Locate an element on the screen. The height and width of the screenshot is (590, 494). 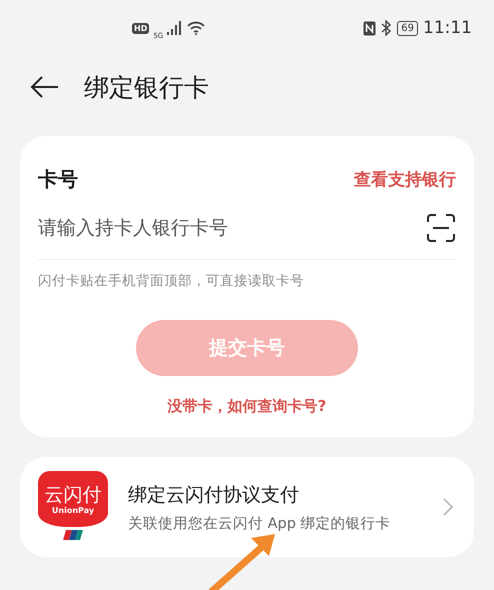
chevron-right-icon is located at coordinates (448, 507).